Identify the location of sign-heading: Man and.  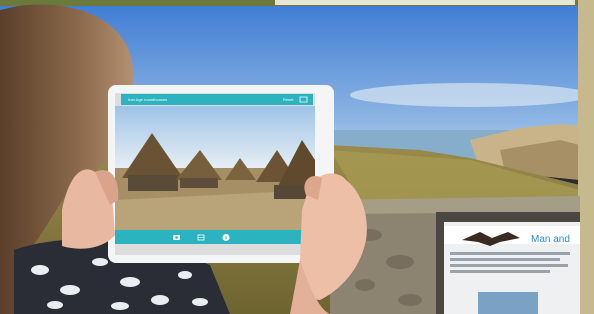
(550, 239).